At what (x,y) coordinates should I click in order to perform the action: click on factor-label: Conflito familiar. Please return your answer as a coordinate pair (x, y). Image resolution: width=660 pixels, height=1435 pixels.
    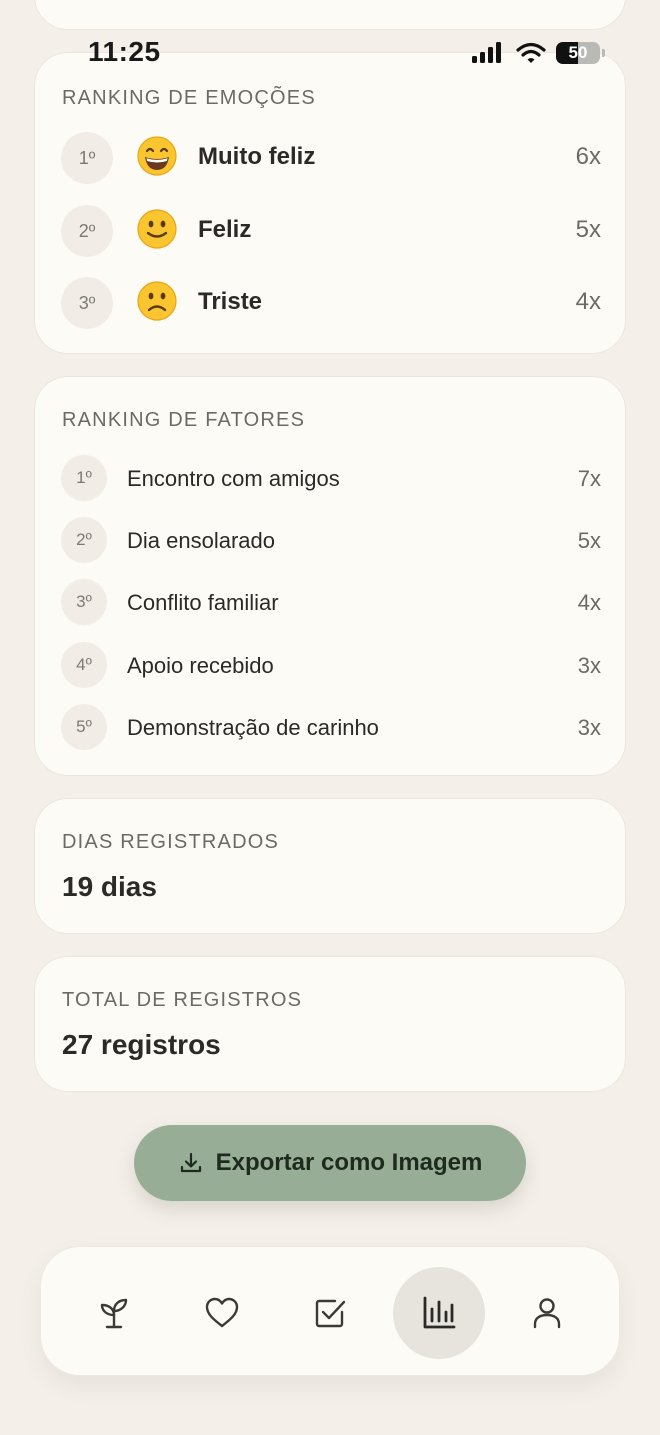
    Looking at the image, I should click on (203, 602).